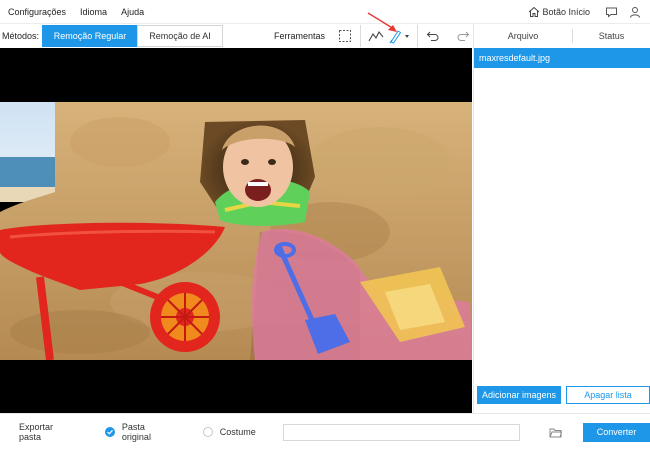 The image size is (650, 450). I want to click on redo-icon, so click(463, 36).